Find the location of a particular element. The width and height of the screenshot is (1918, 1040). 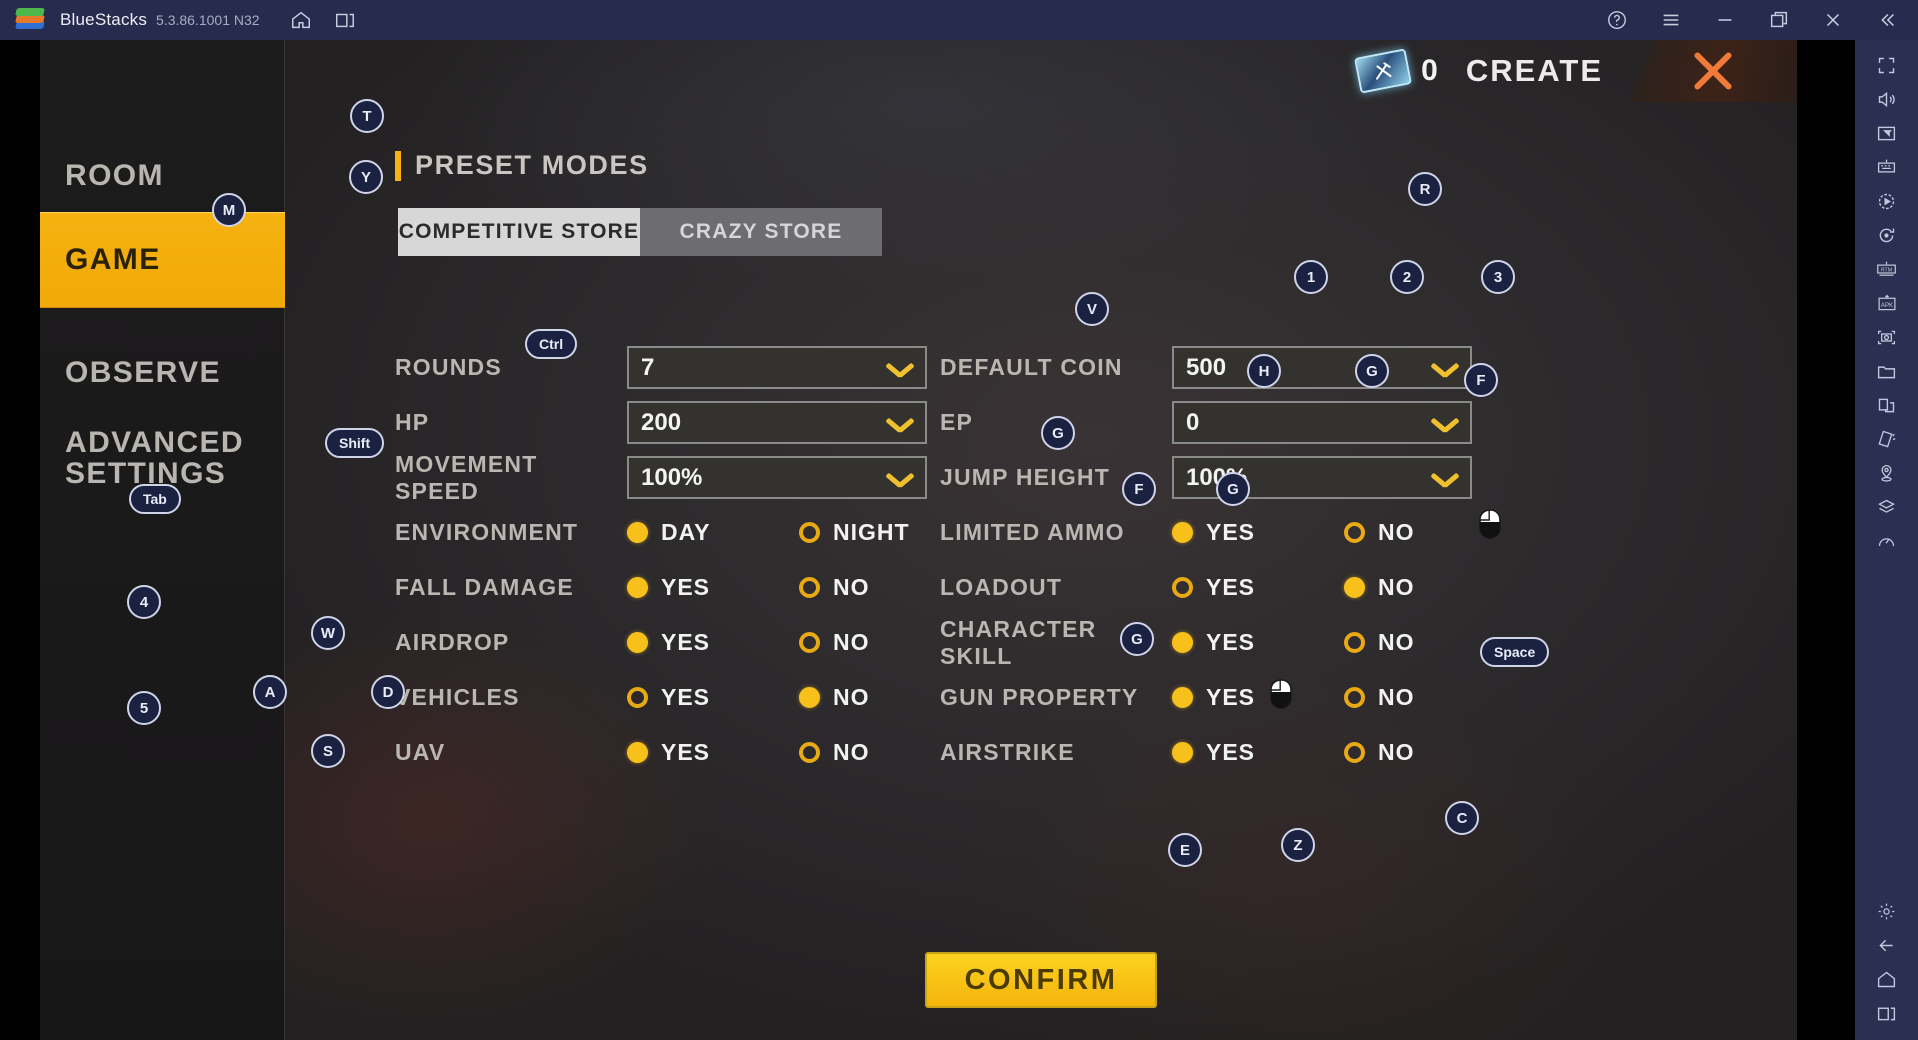

key-badge-1: 1 is located at coordinates (1311, 277).